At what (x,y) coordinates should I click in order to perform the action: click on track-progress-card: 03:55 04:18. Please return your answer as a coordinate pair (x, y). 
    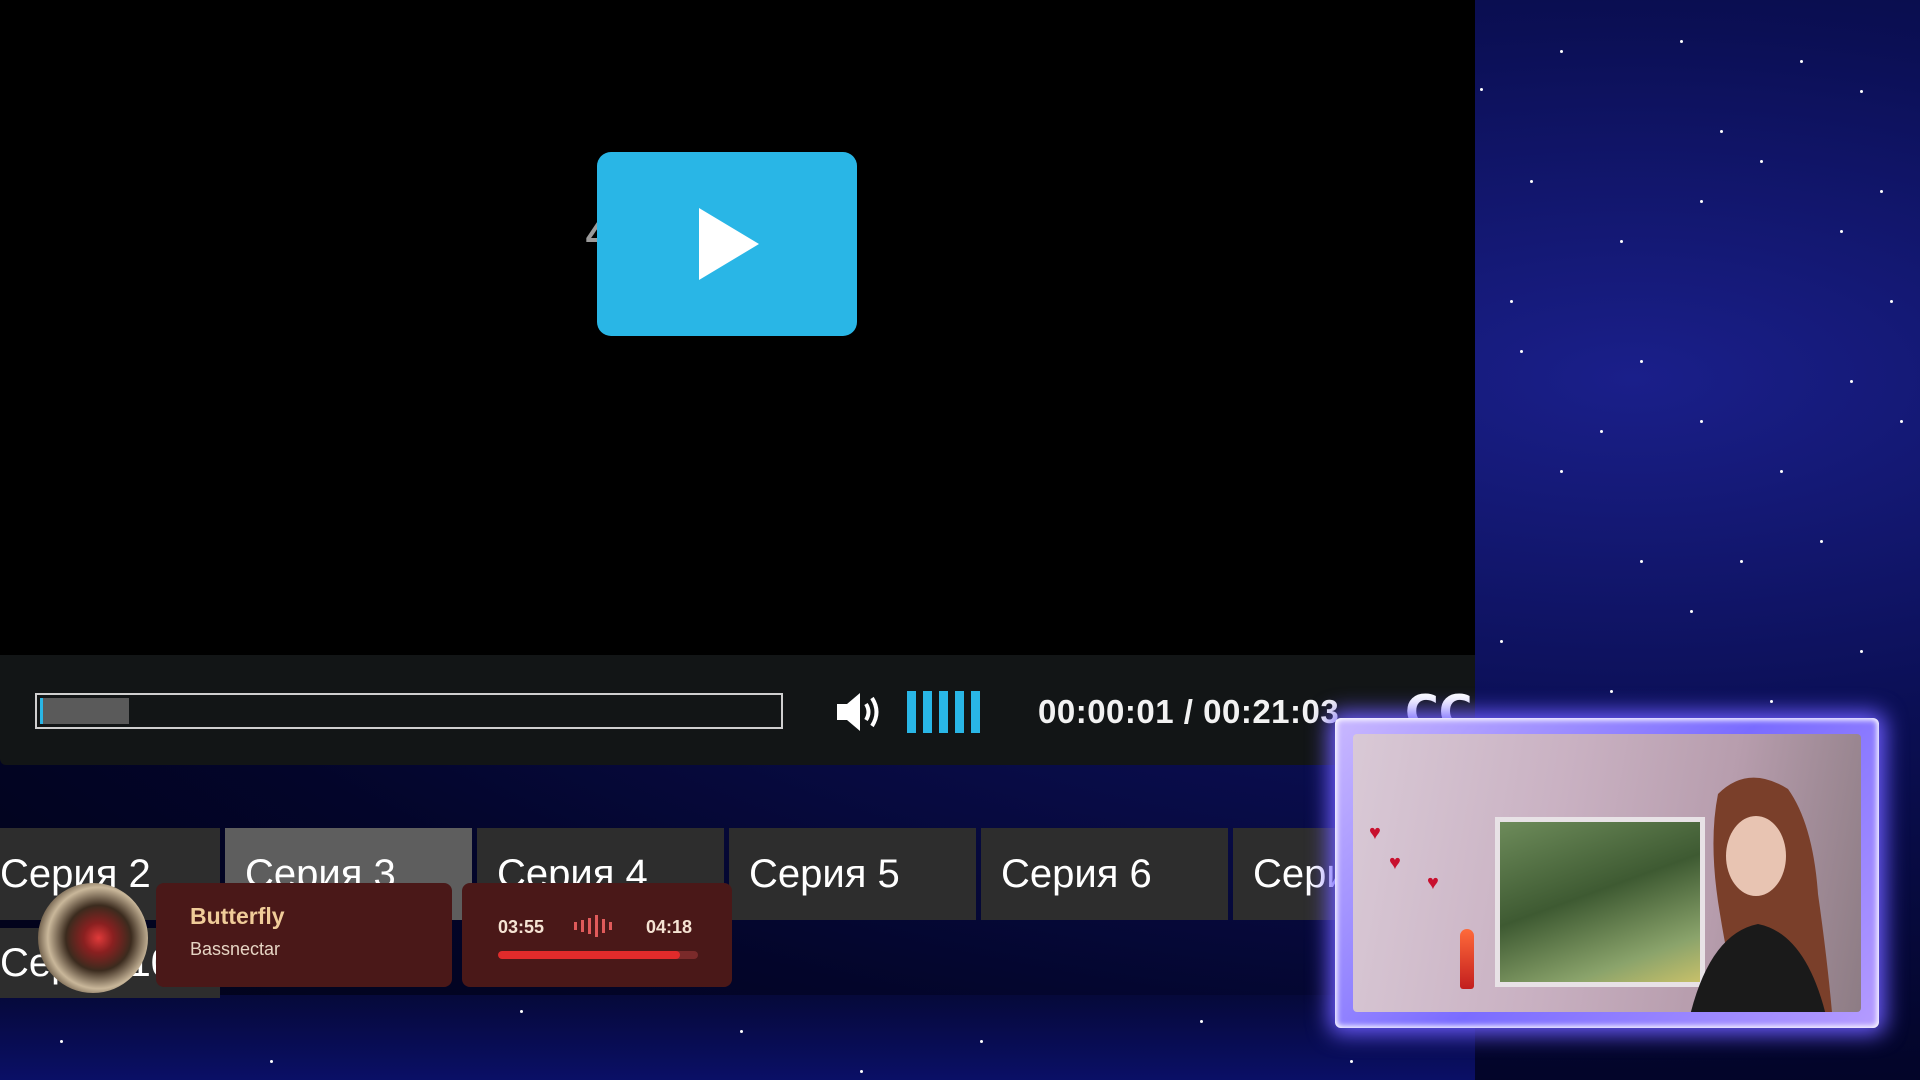
    Looking at the image, I should click on (597, 935).